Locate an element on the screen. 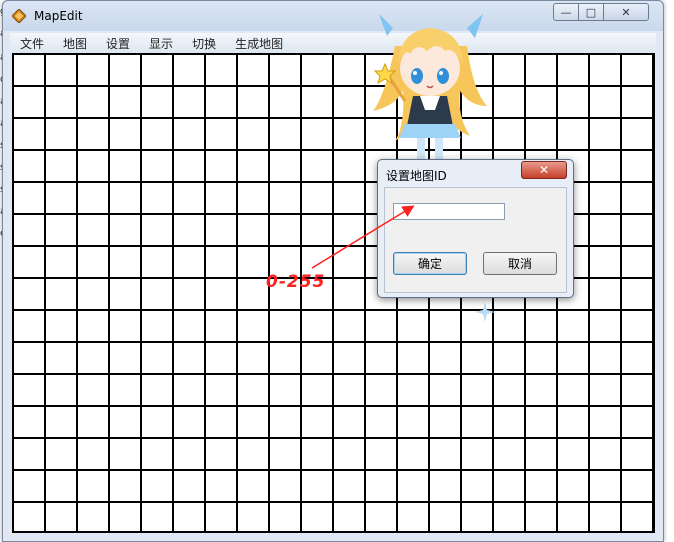 This screenshot has height=542, width=674. menu-file: 文件 is located at coordinates (31, 43).